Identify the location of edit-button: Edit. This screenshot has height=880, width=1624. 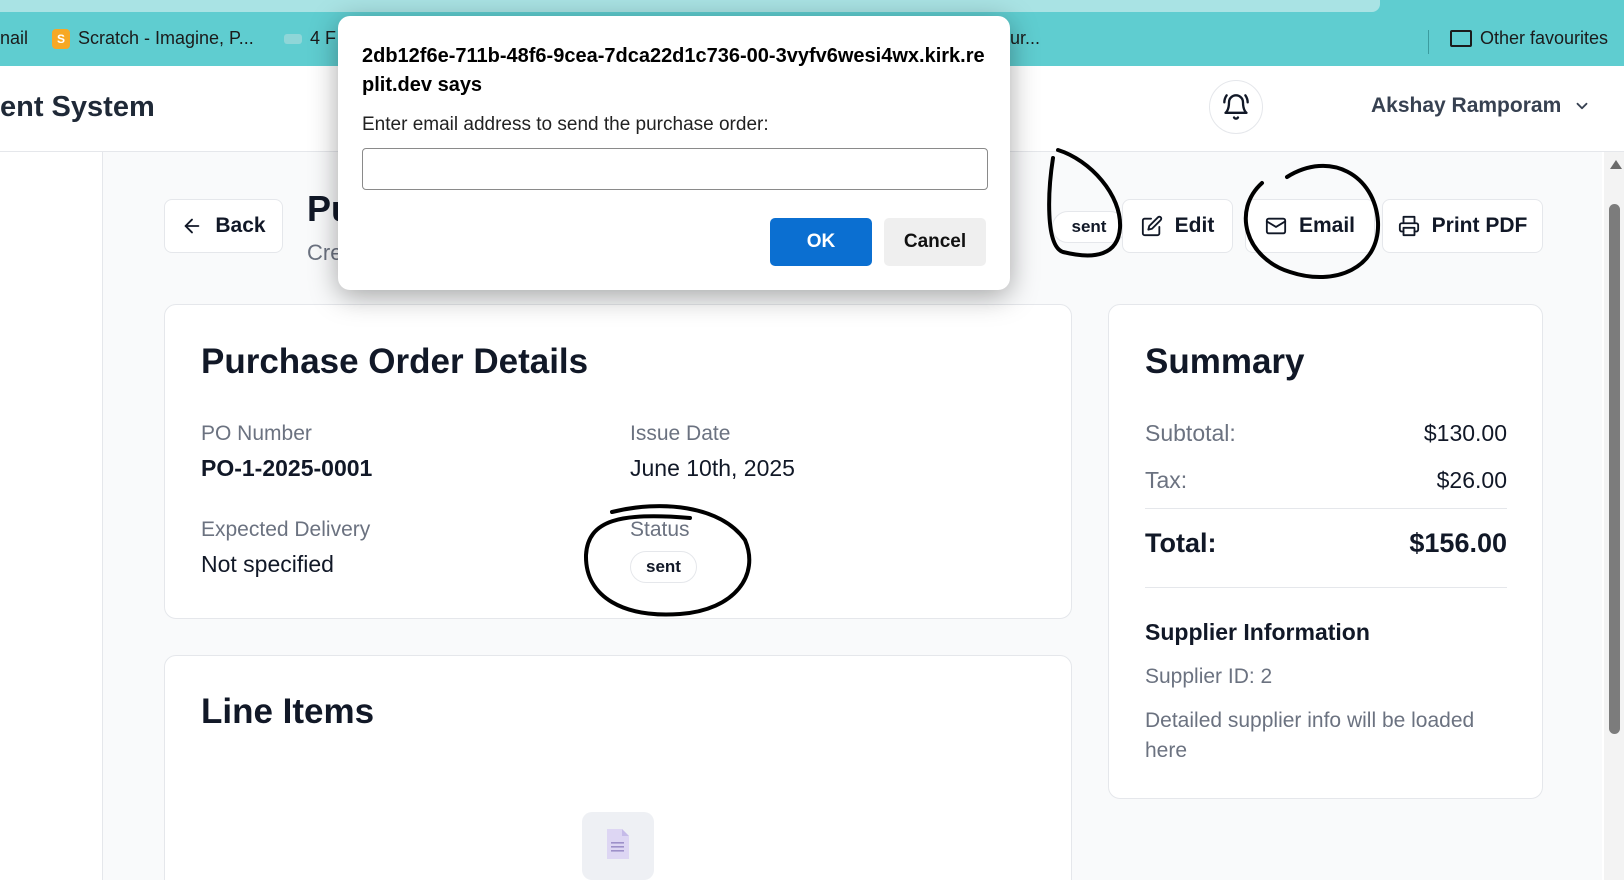
(1177, 226).